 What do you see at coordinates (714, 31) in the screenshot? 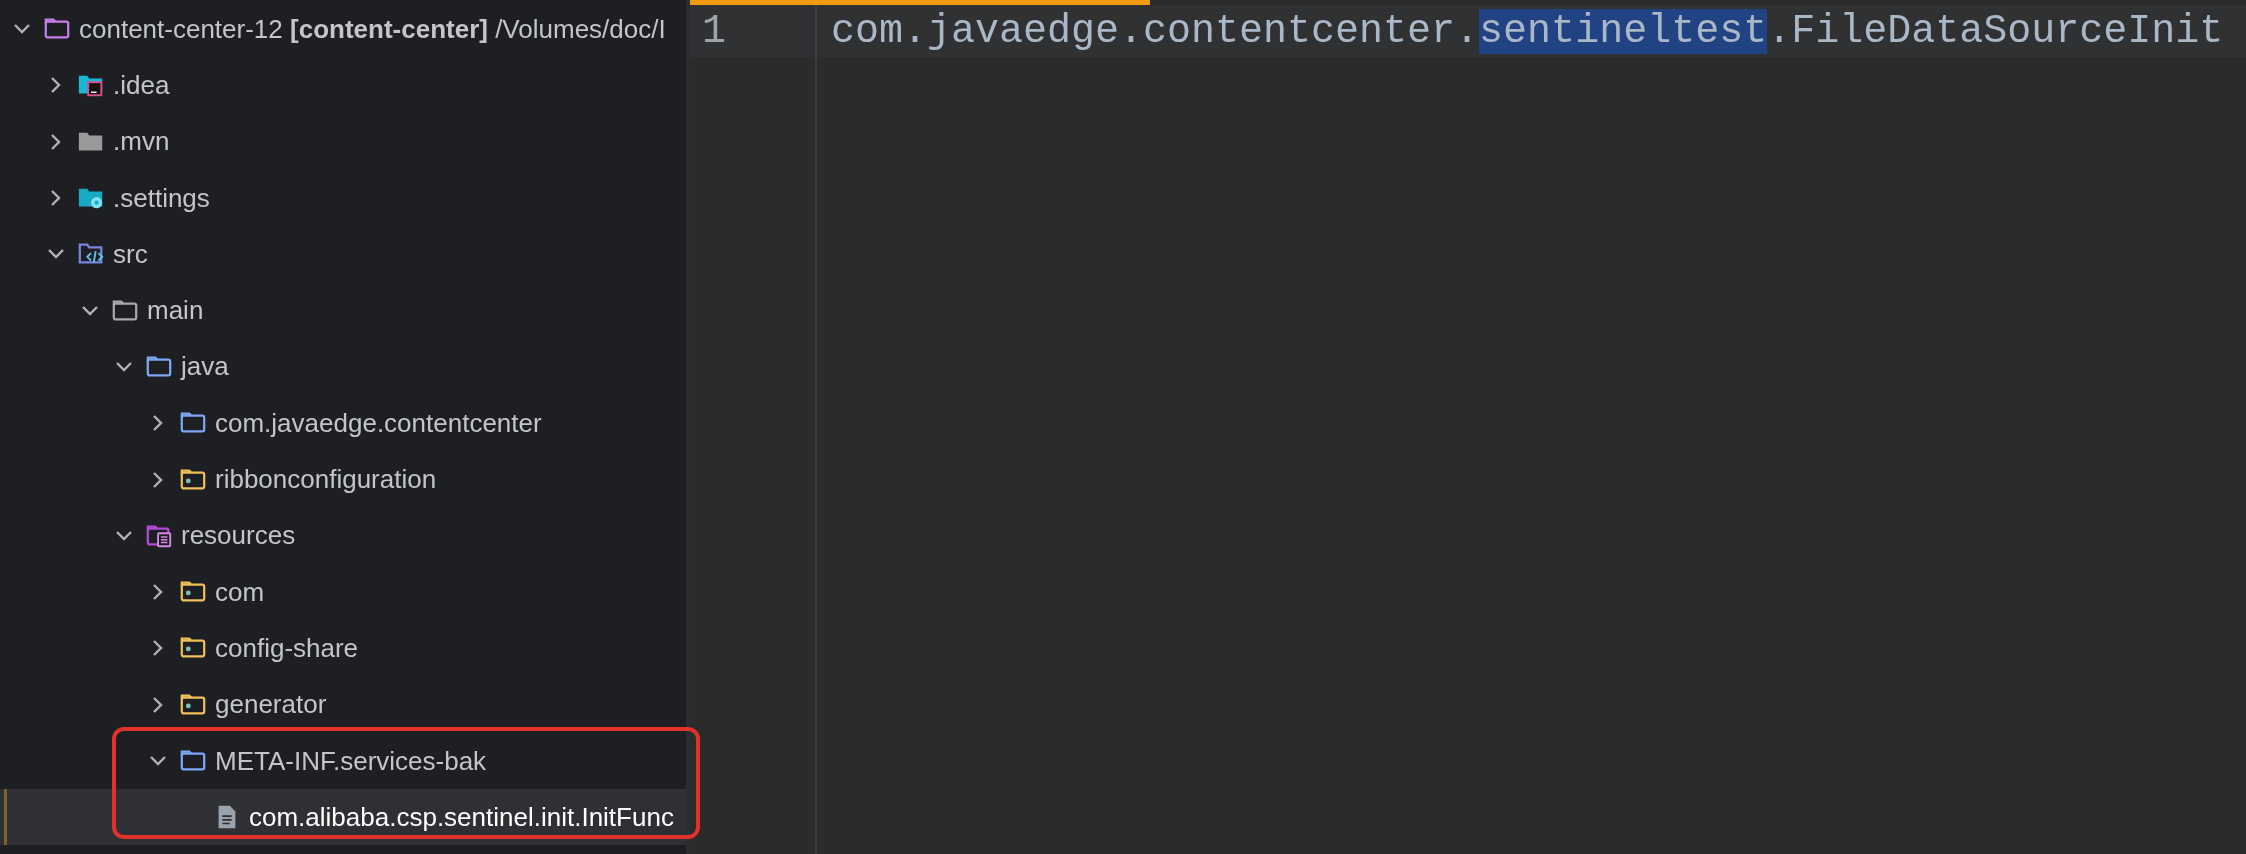
I see `line-number: 1` at bounding box center [714, 31].